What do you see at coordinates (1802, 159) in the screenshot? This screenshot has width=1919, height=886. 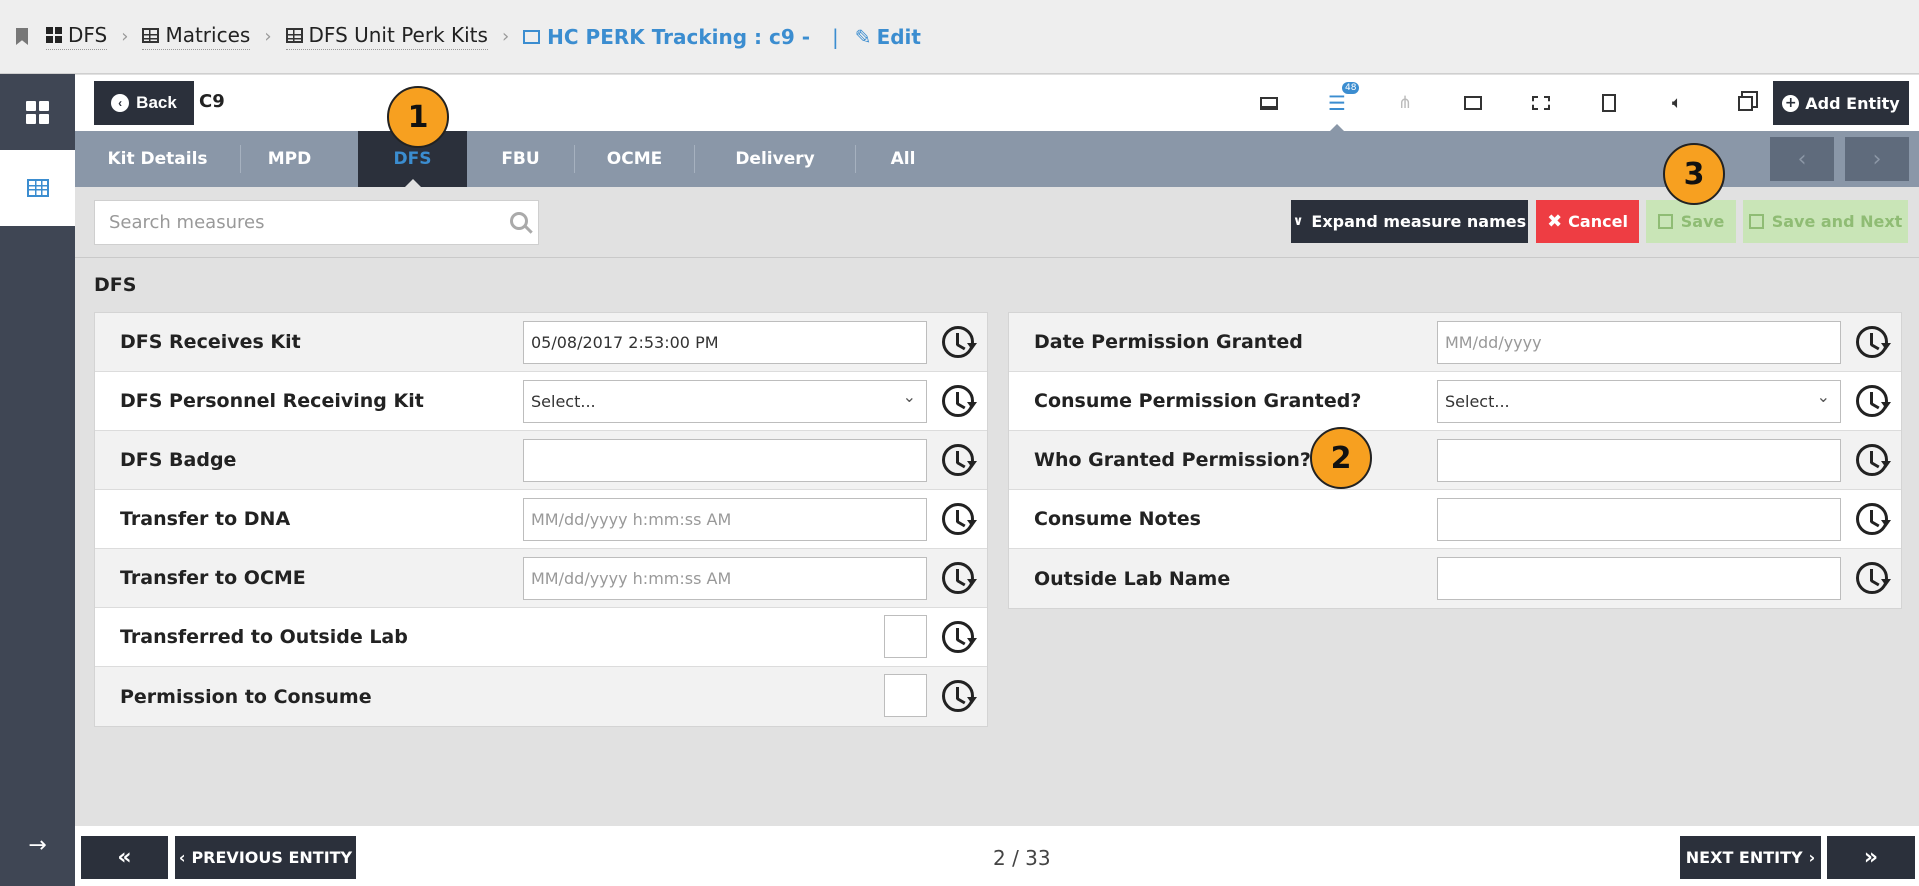 I see `prev-tab-button: ‹` at bounding box center [1802, 159].